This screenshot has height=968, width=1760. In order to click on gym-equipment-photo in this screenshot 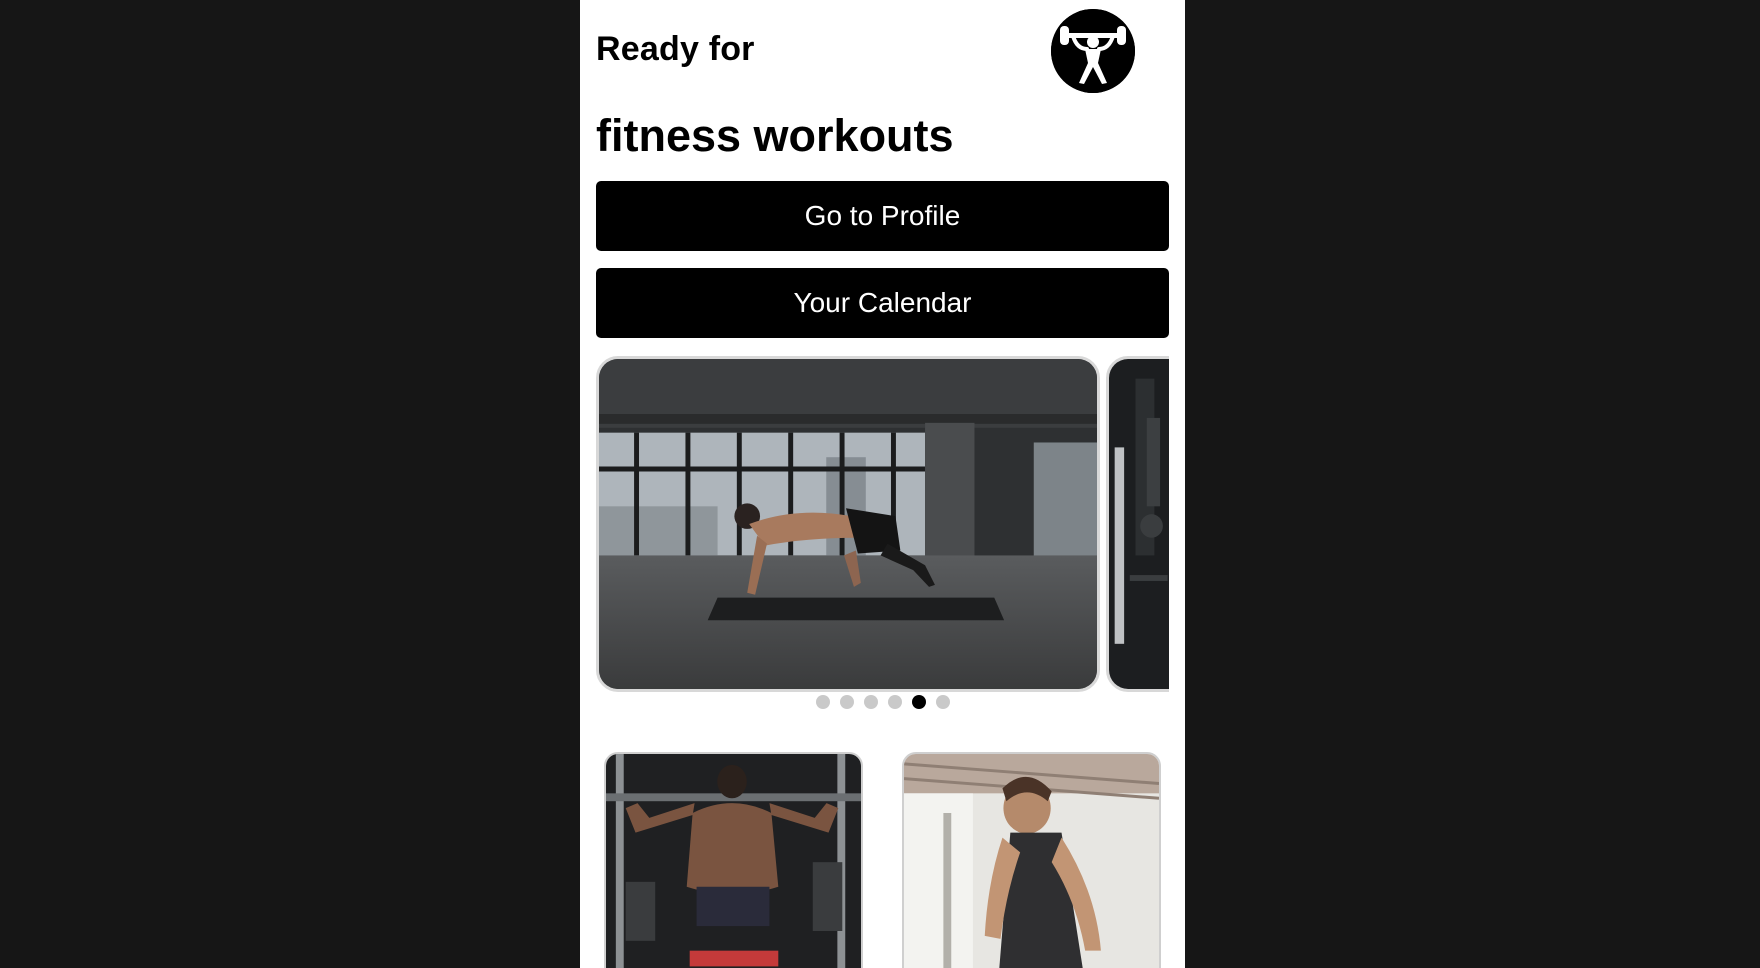, I will do `click(1139, 524)`.